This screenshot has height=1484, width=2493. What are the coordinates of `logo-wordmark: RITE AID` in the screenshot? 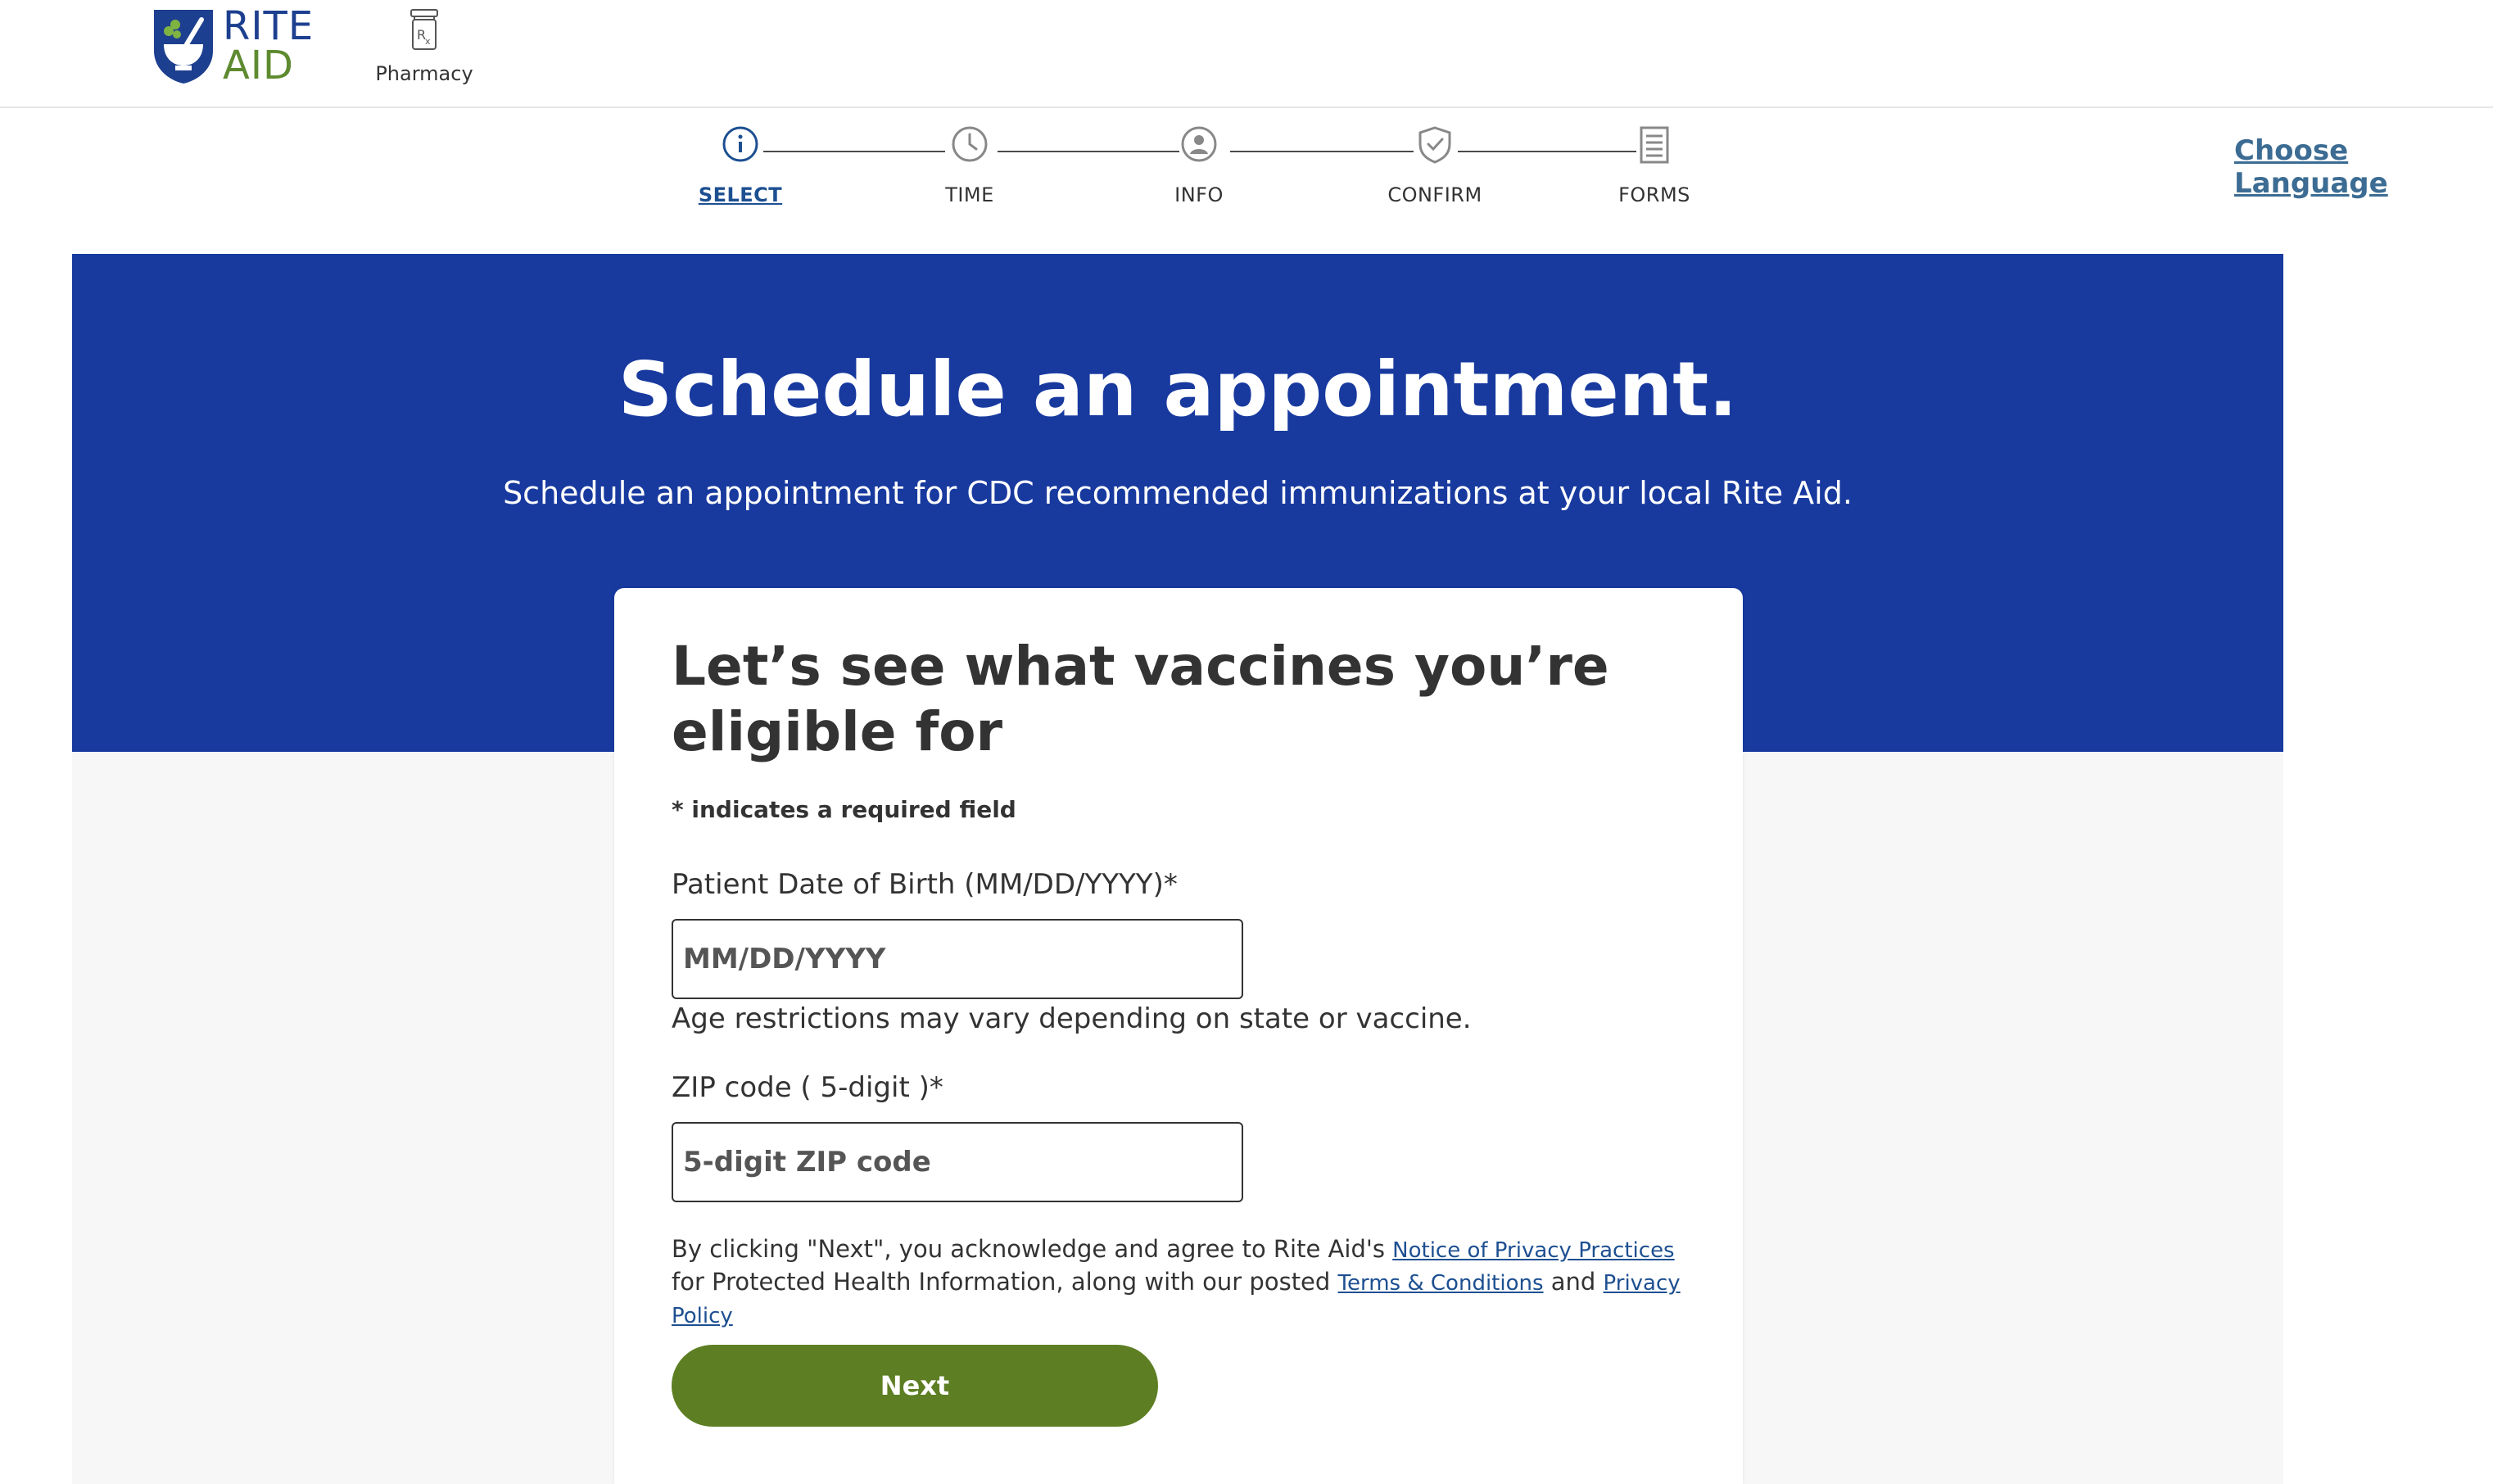 It's located at (268, 46).